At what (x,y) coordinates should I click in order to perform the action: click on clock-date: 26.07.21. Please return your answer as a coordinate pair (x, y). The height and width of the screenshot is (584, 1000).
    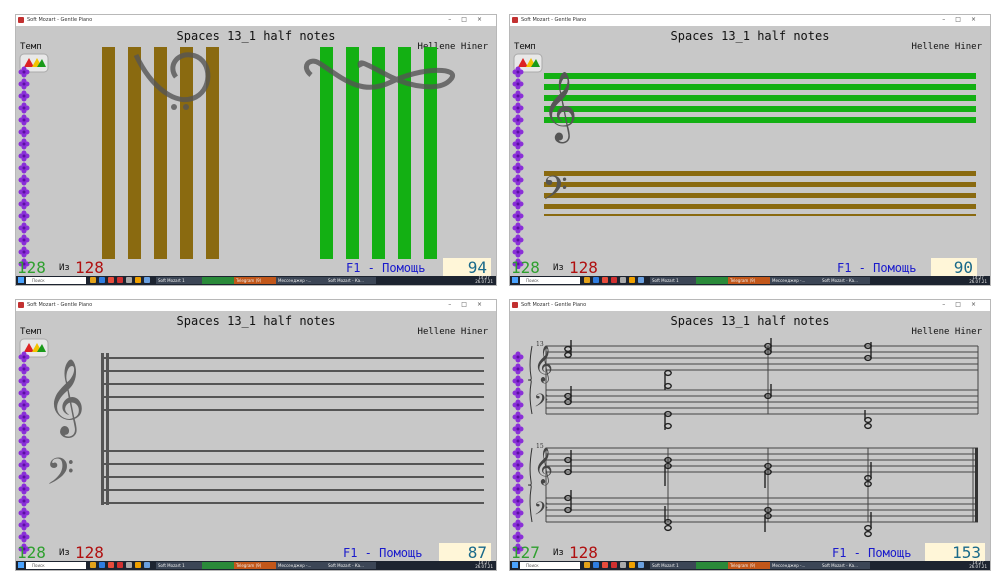
    Looking at the image, I should click on (484, 566).